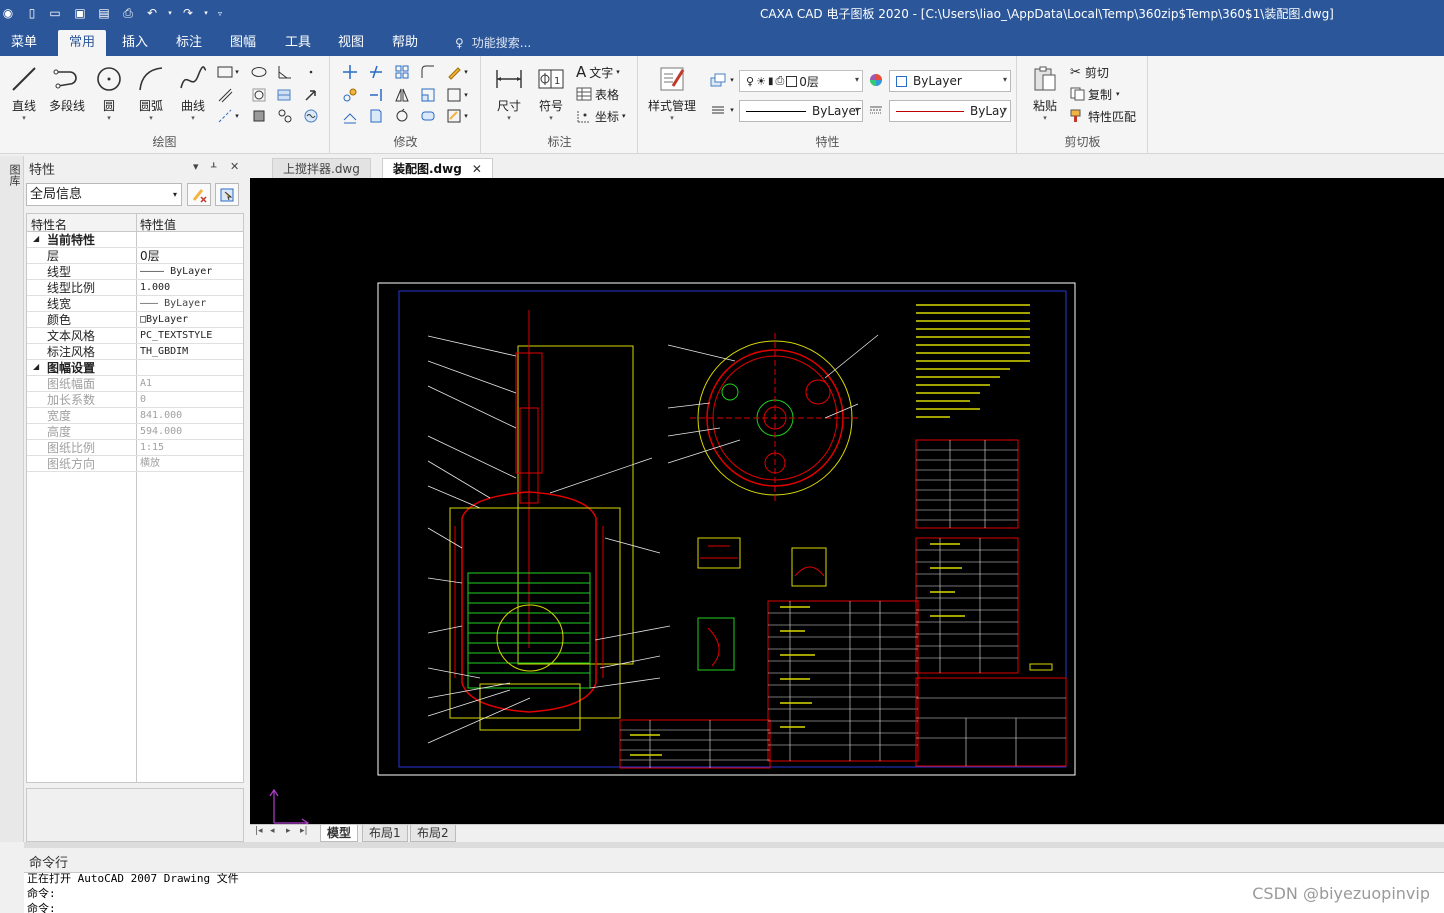 This screenshot has height=913, width=1444. Describe the element at coordinates (466, 72) in the screenshot. I see `erase-dropdown-icon: ▾` at that location.